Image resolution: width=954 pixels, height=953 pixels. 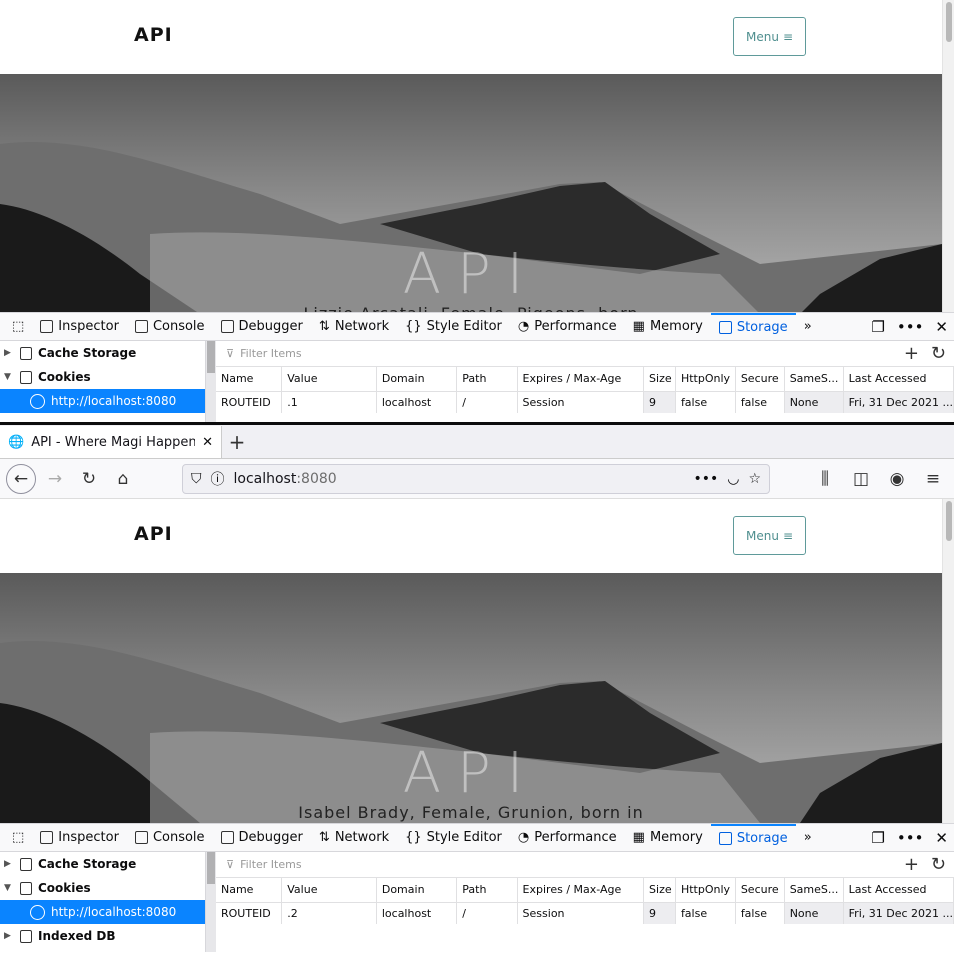 What do you see at coordinates (329, 379) in the screenshot?
I see `column-header: Value` at bounding box center [329, 379].